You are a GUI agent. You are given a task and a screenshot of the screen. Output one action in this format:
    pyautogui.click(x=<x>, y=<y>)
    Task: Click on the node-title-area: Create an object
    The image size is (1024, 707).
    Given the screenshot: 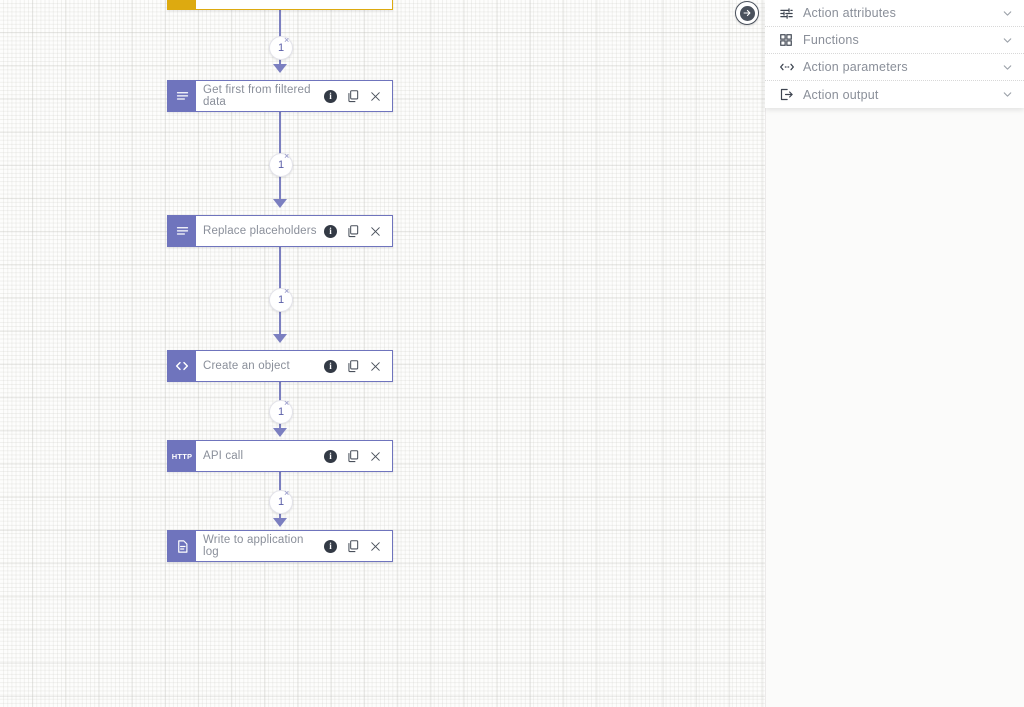 What is the action you would take?
    pyautogui.click(x=258, y=366)
    